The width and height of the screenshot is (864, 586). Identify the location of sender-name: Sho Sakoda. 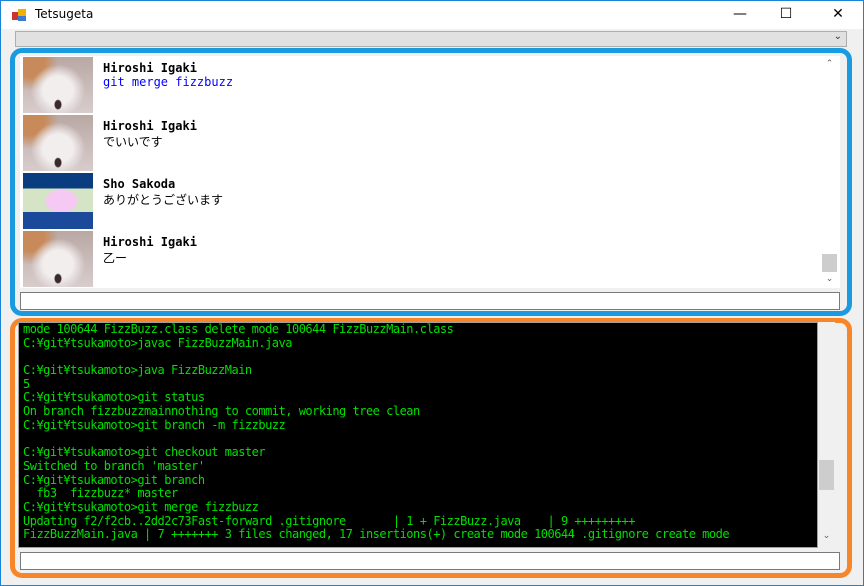
(139, 184).